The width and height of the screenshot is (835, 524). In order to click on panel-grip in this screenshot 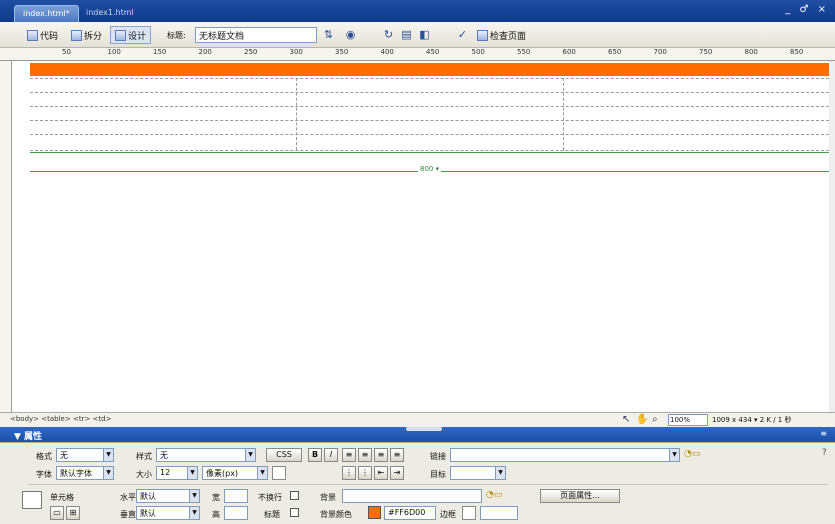, I will do `click(424, 429)`.